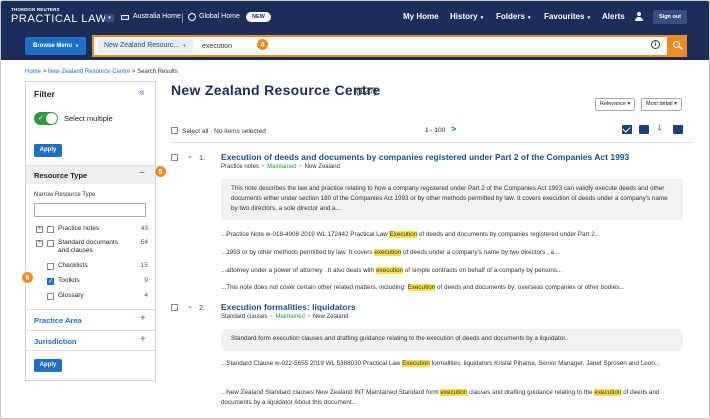 This screenshot has width=710, height=419. I want to click on filter-item-standard-documents: + Standard documents and clauses 54, so click(92, 248).